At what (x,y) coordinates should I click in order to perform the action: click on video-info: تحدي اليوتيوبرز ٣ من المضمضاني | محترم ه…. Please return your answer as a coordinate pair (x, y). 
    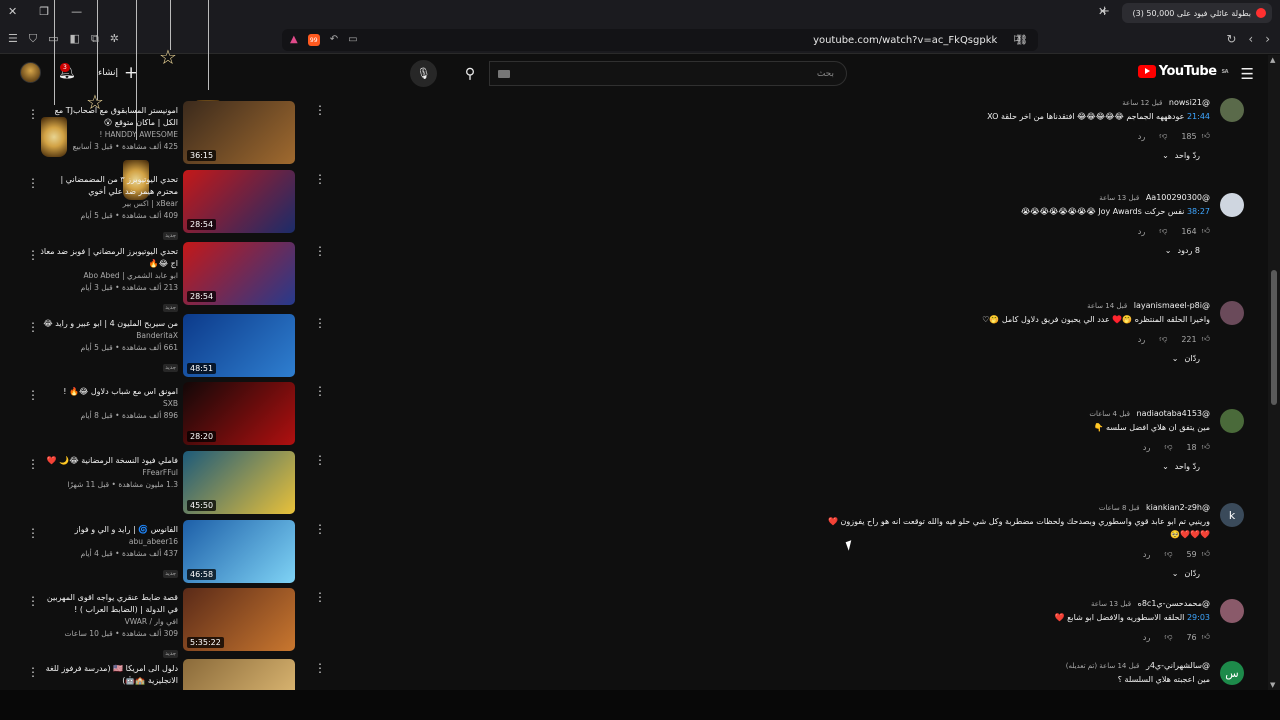
    Looking at the image, I should click on (109, 207).